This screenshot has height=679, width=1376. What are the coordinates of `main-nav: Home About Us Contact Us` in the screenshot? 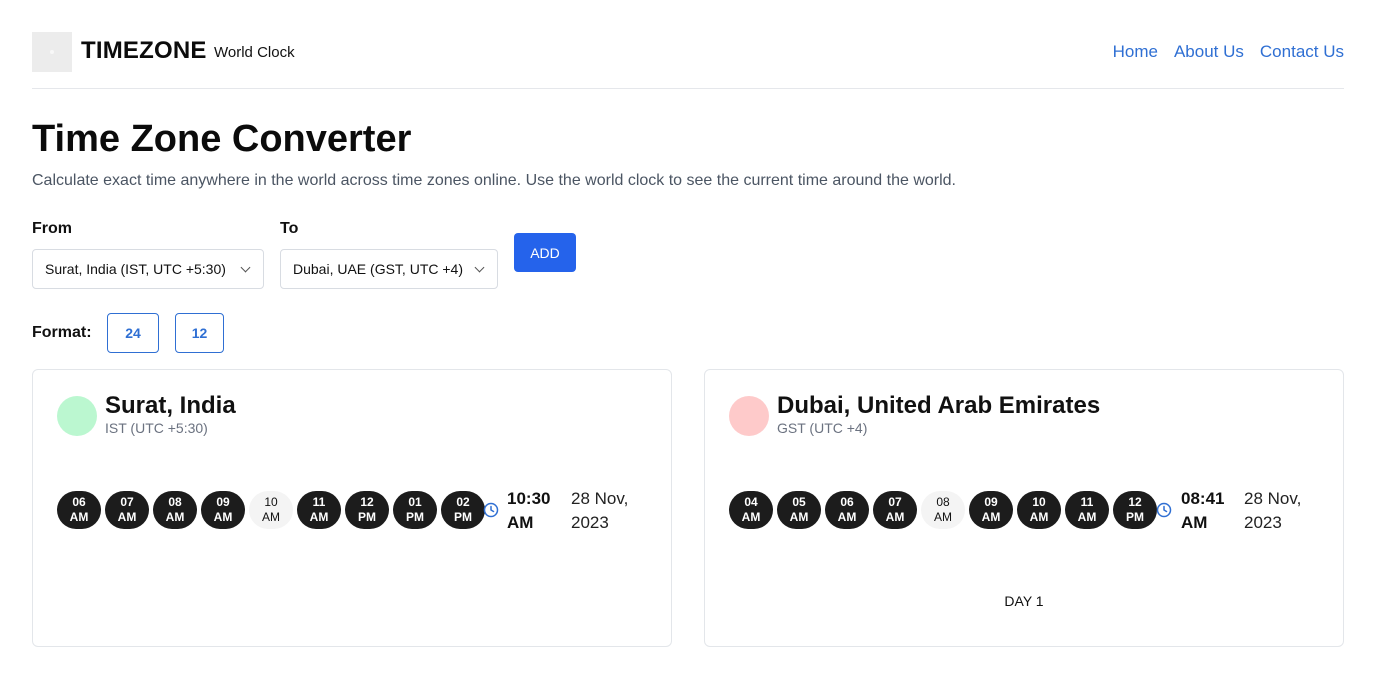 It's located at (1228, 52).